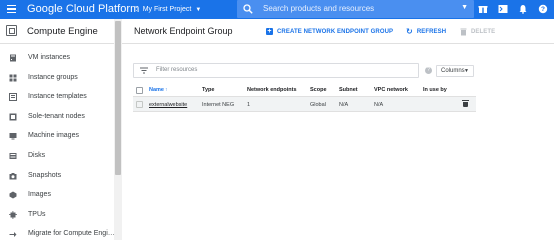  What do you see at coordinates (13, 195) in the screenshot?
I see `images-icon` at bounding box center [13, 195].